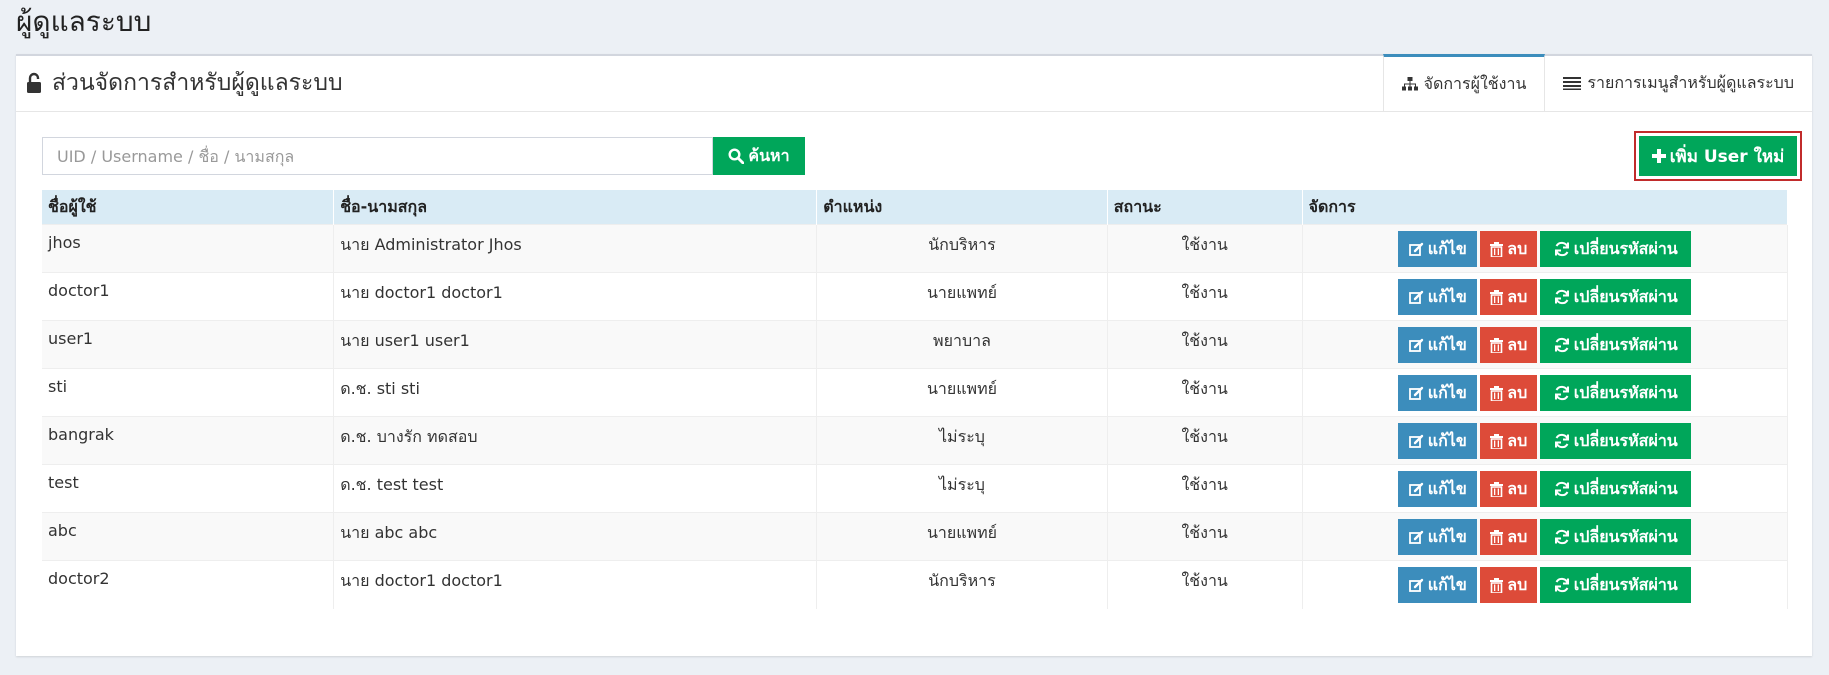  I want to click on cell-fullname: นาย doctor1 doctor1, so click(575, 584).